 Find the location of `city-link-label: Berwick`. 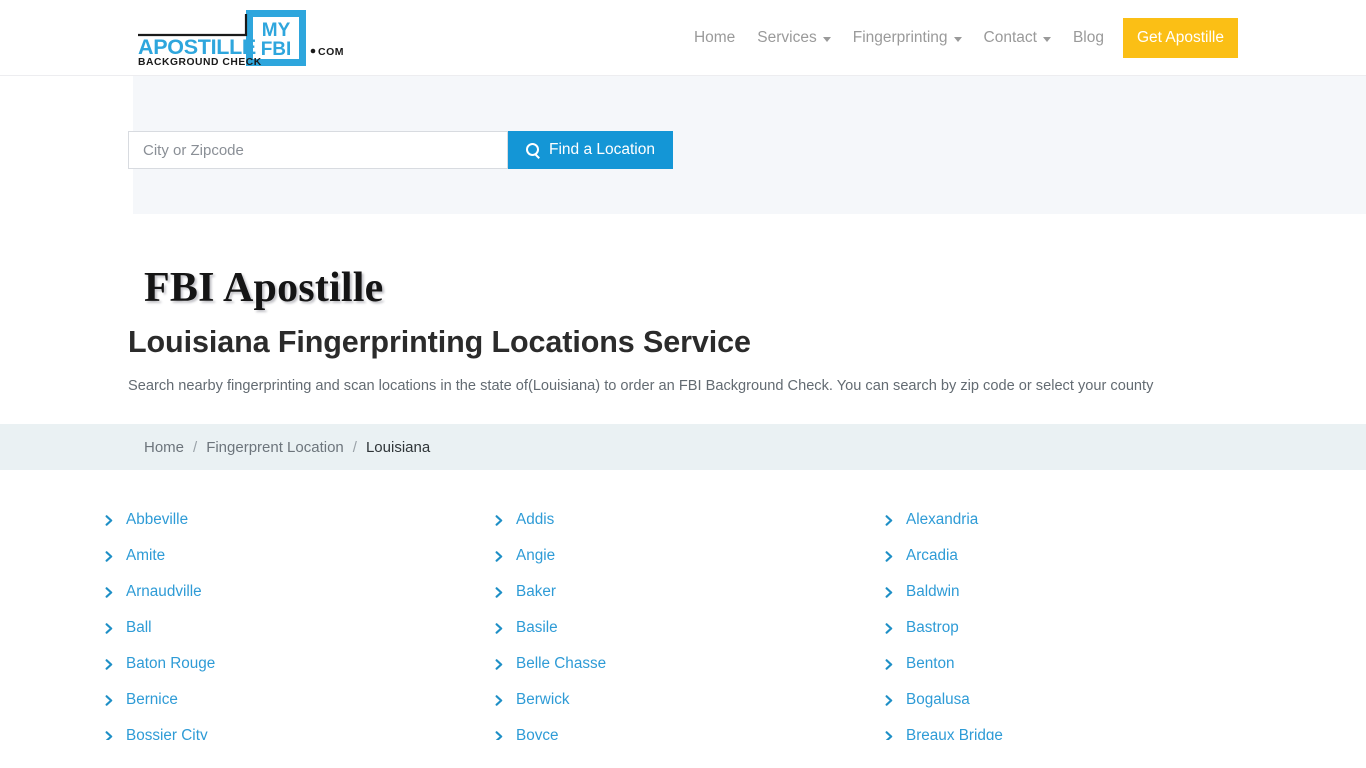

city-link-label: Berwick is located at coordinates (543, 699).